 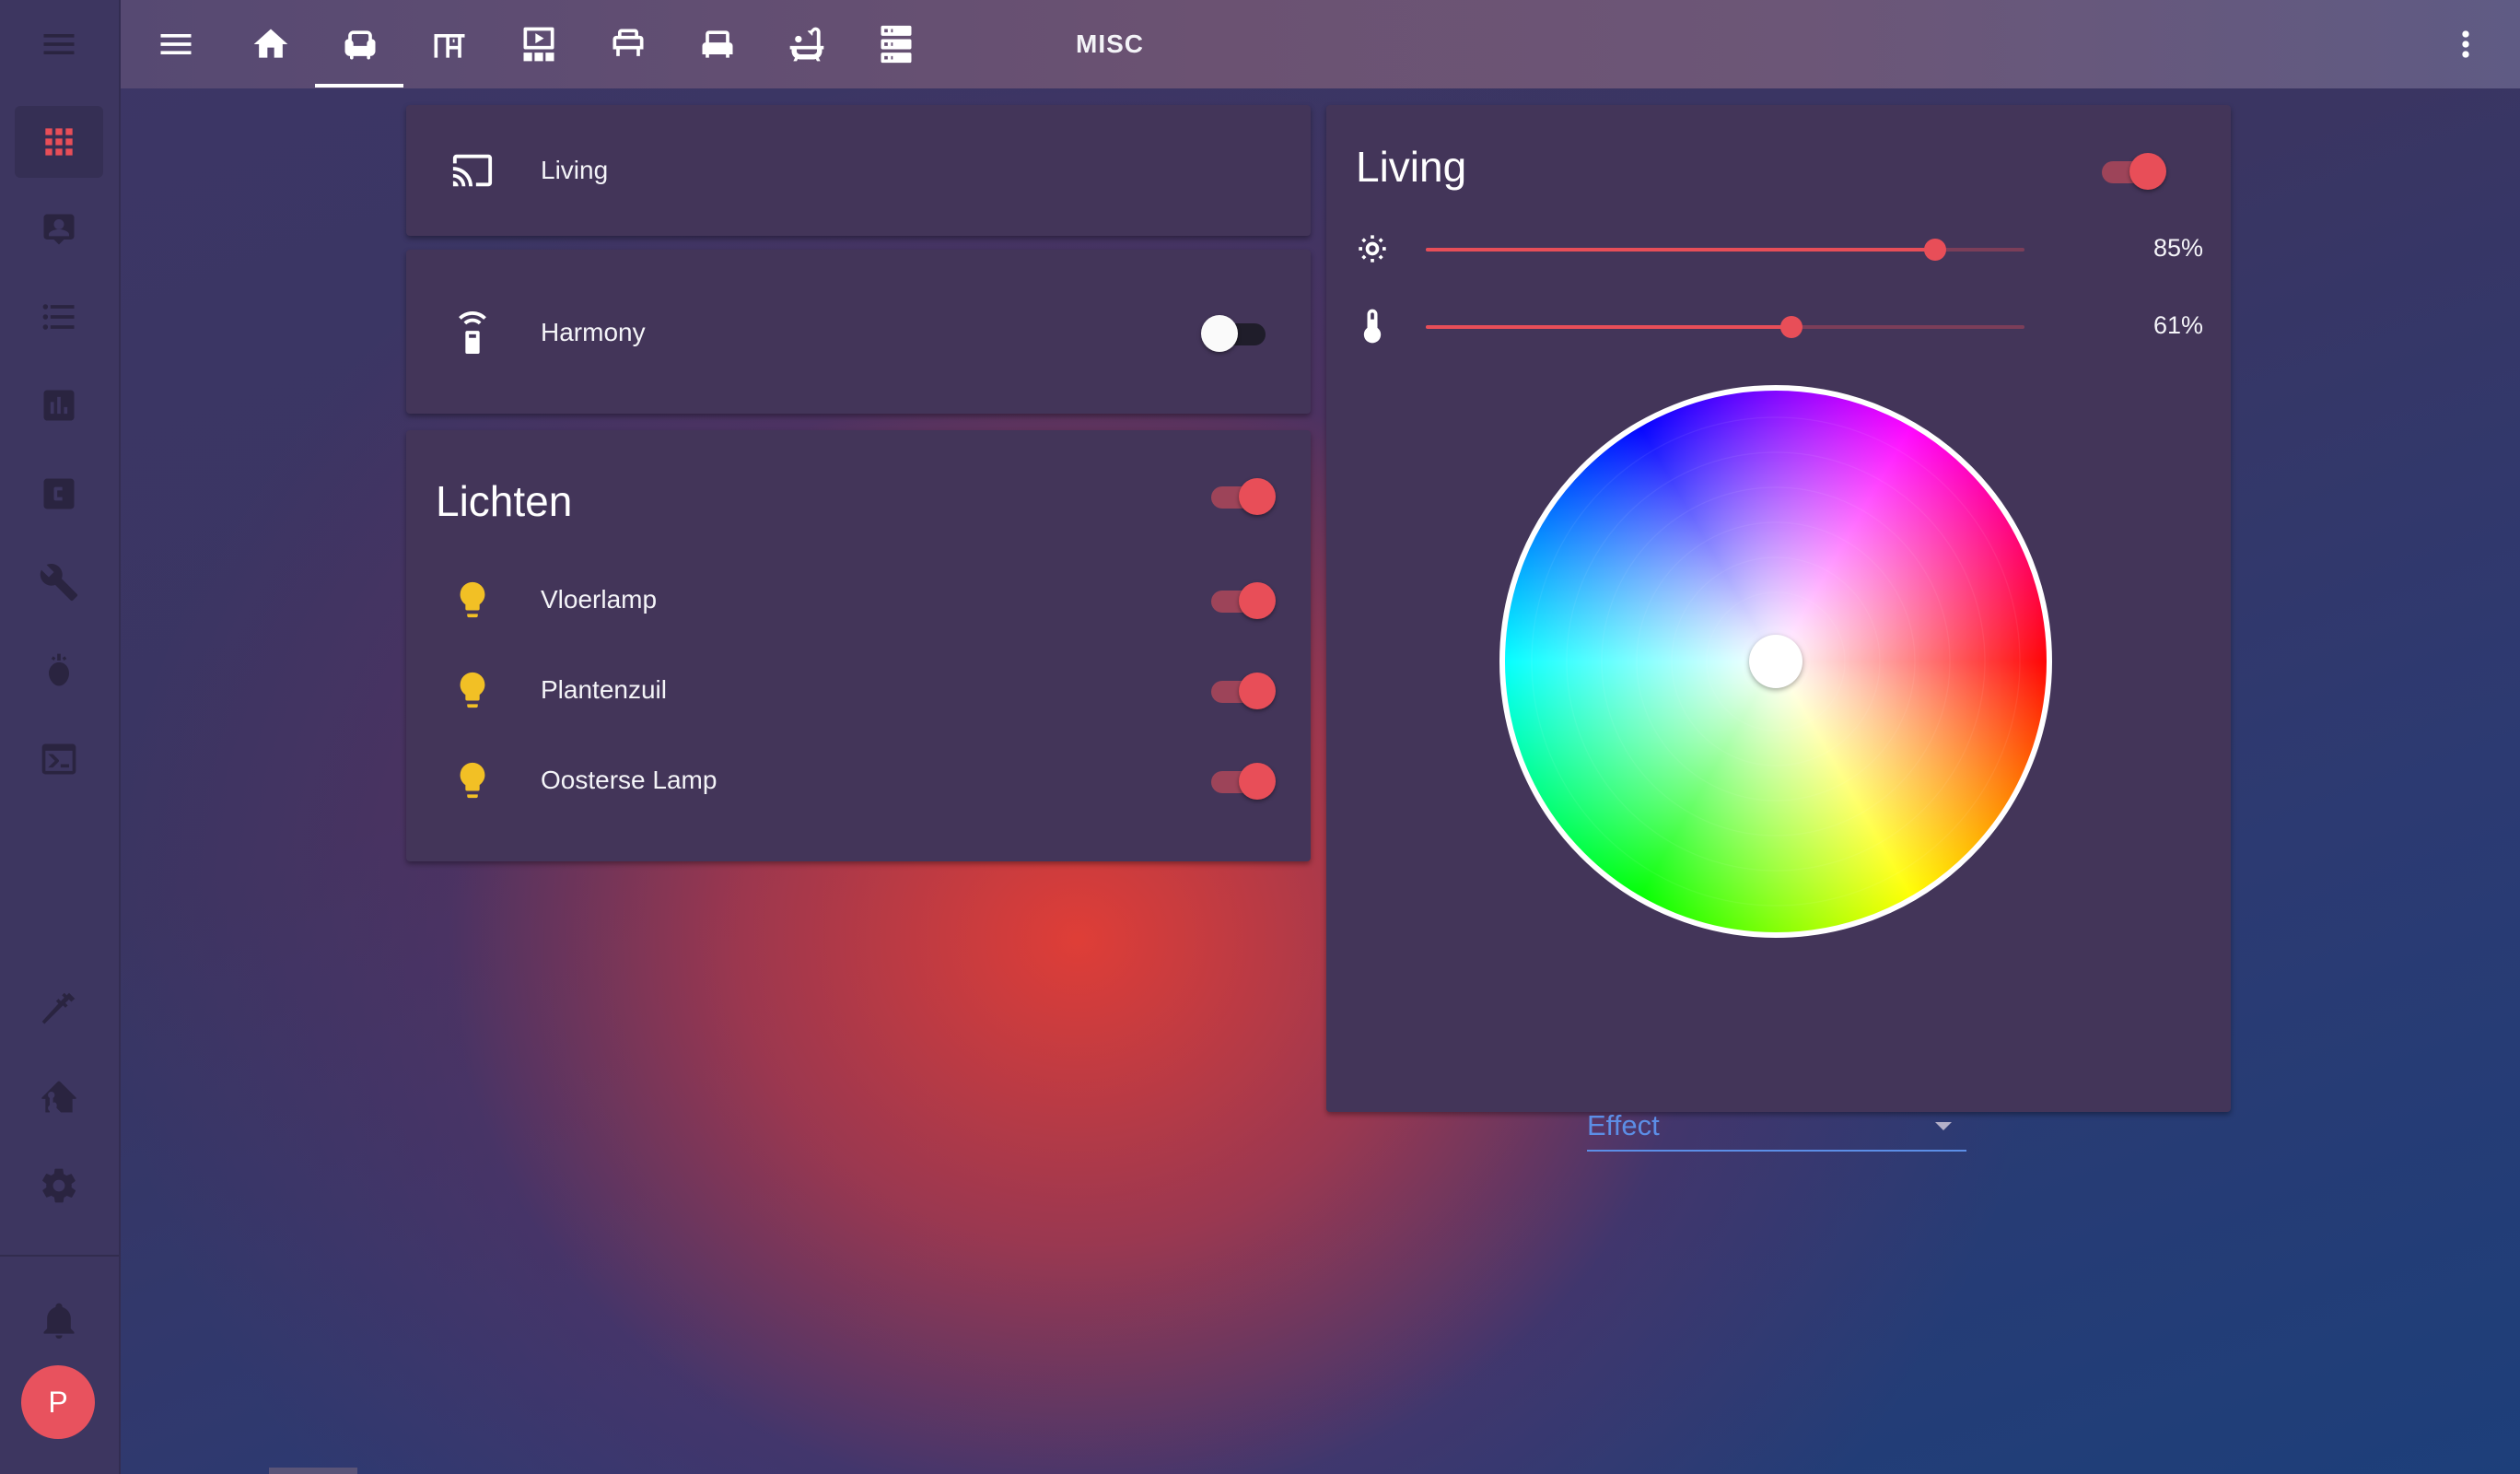 I want to click on brightness-slider, so click(x=1725, y=250).